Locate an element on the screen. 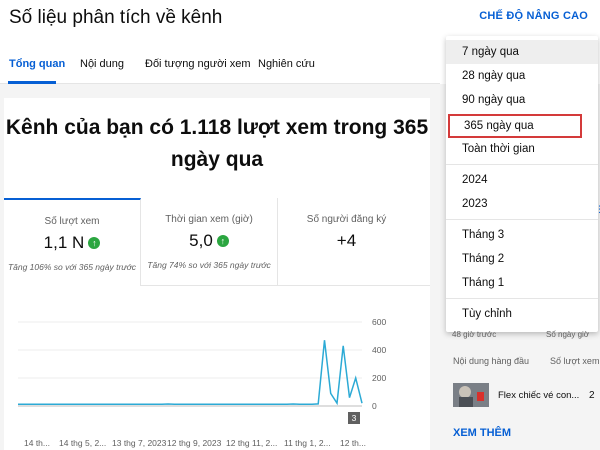  top-content-views: 2 is located at coordinates (592, 395).